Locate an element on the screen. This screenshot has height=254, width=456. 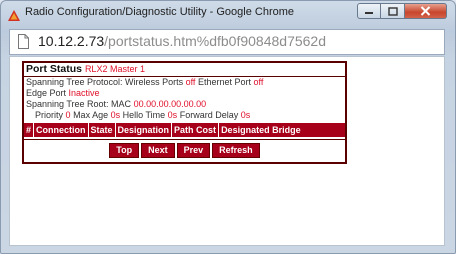
column-header-number: # is located at coordinates (29, 130).